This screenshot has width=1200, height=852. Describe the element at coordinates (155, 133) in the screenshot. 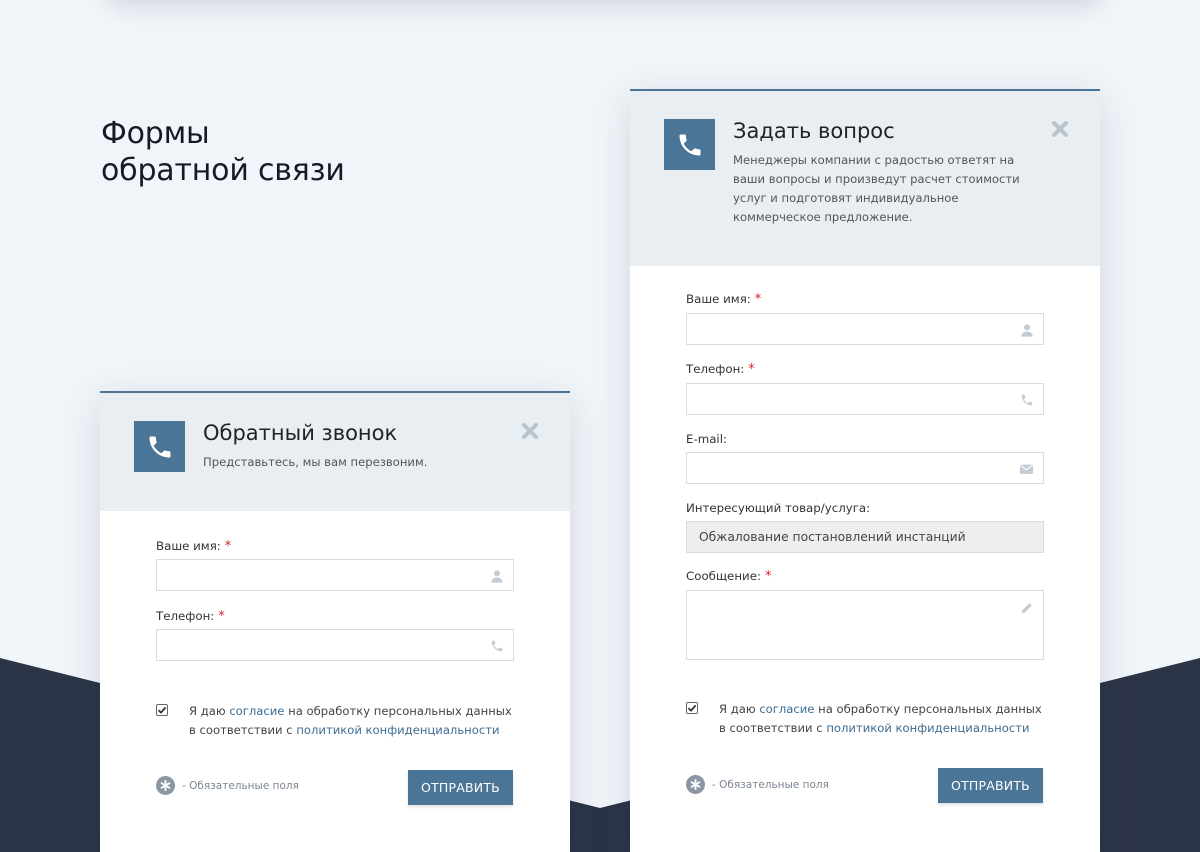

I see `page-title-line-1: Формы` at that location.